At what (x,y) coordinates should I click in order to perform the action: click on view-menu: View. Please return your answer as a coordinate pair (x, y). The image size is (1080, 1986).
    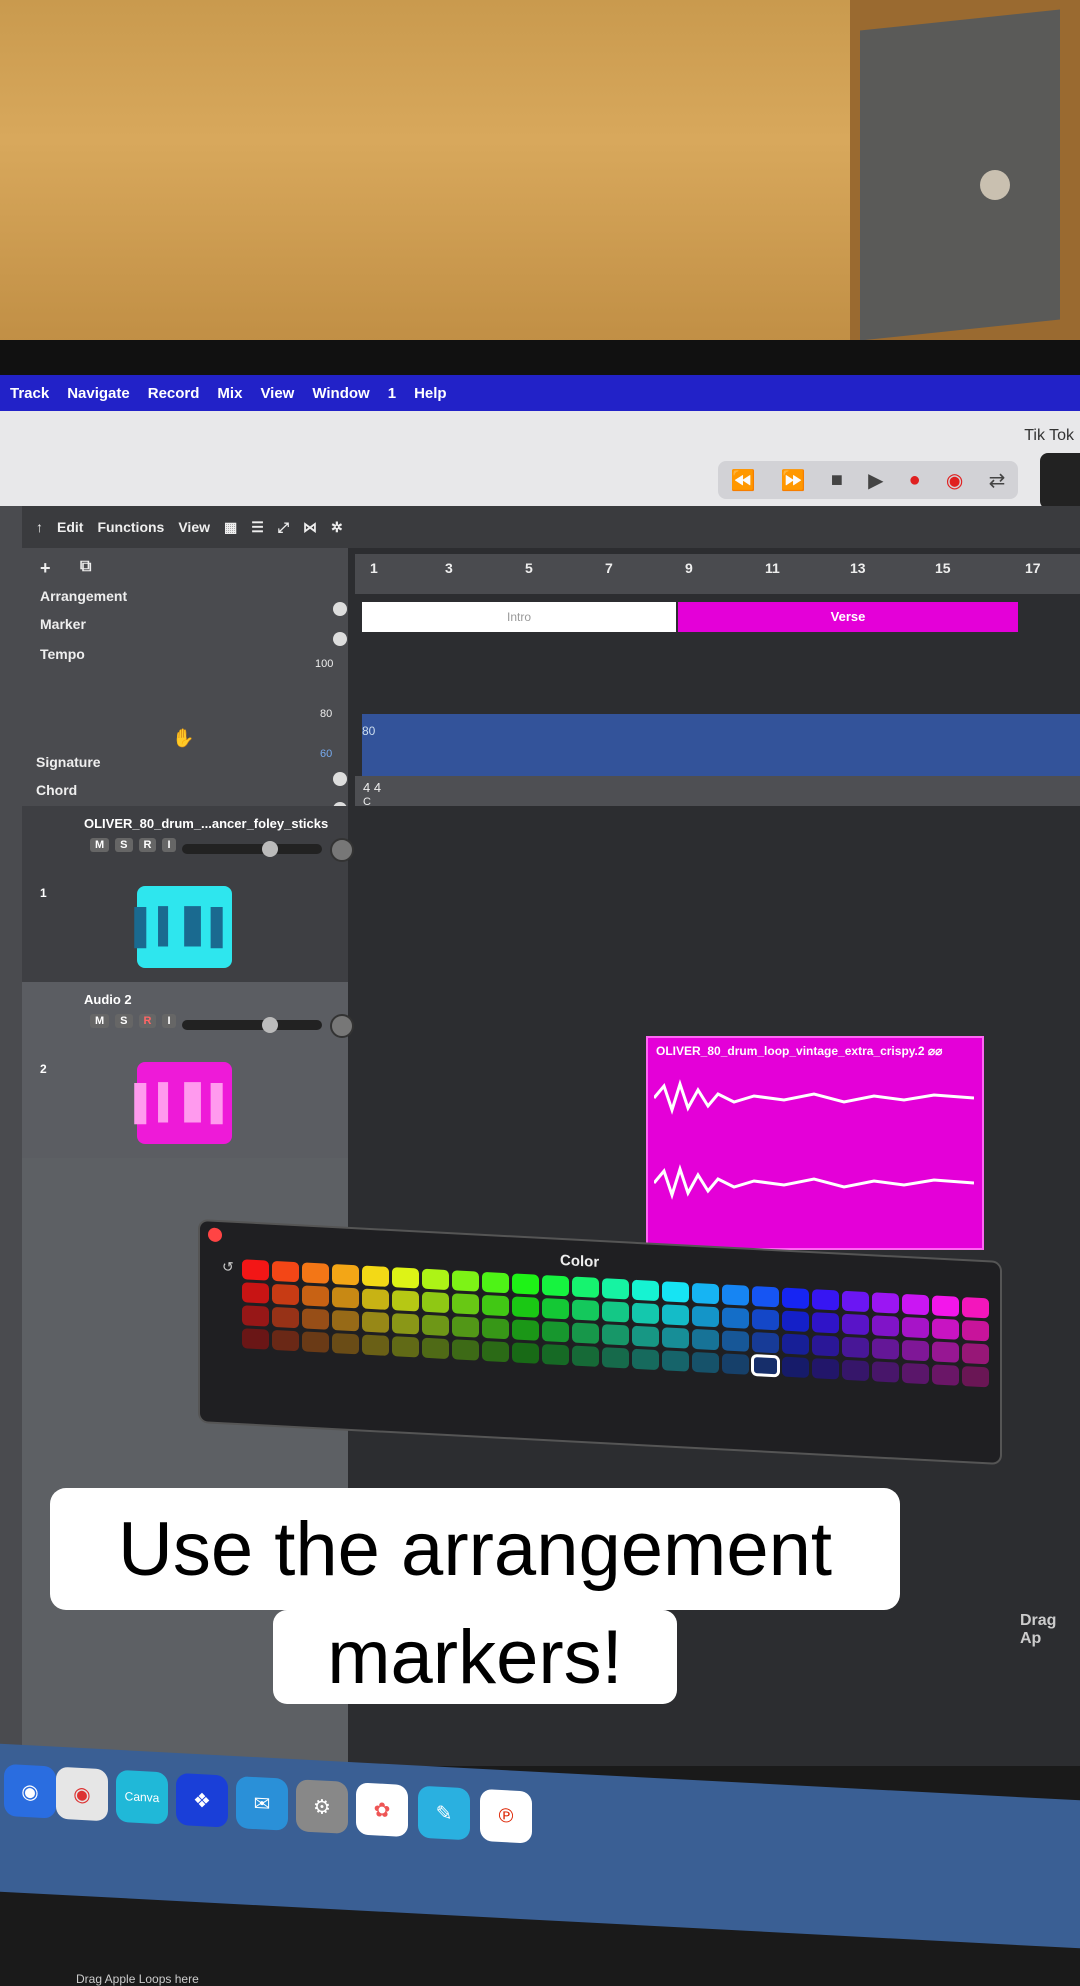
    Looking at the image, I should click on (194, 527).